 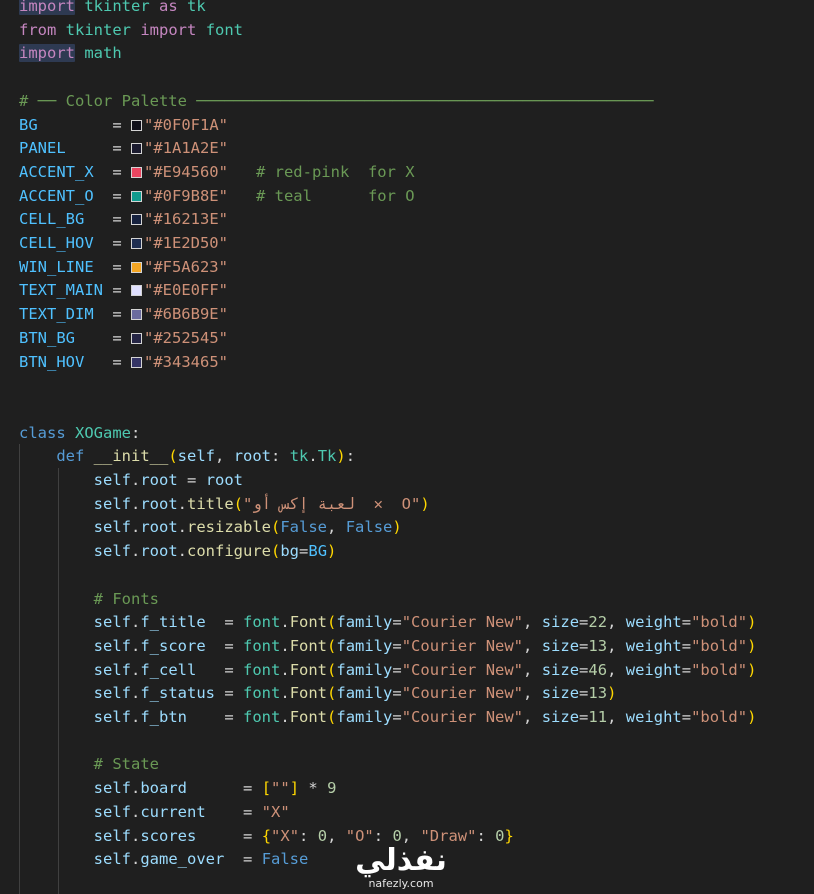 What do you see at coordinates (123, 148) in the screenshot?
I see `code-line: PANEL = "#1A1A2E"` at bounding box center [123, 148].